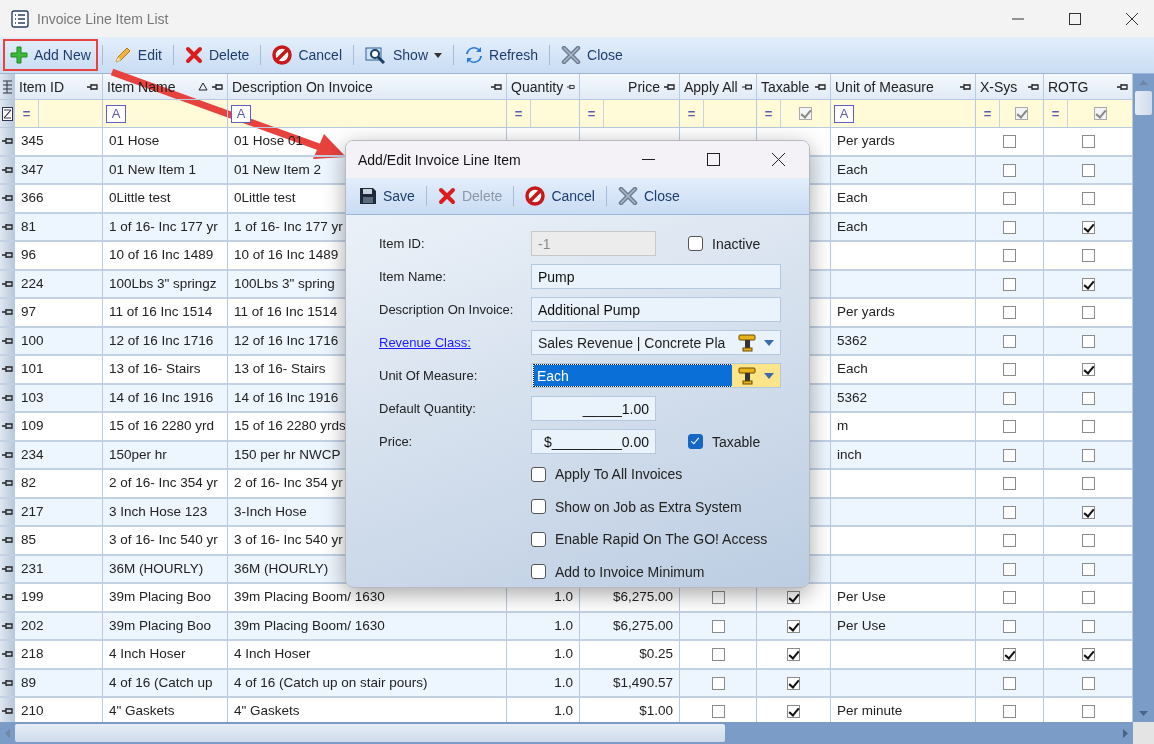 Image resolution: width=1154 pixels, height=744 pixels. I want to click on toolbar-button: Refresh, so click(502, 55).